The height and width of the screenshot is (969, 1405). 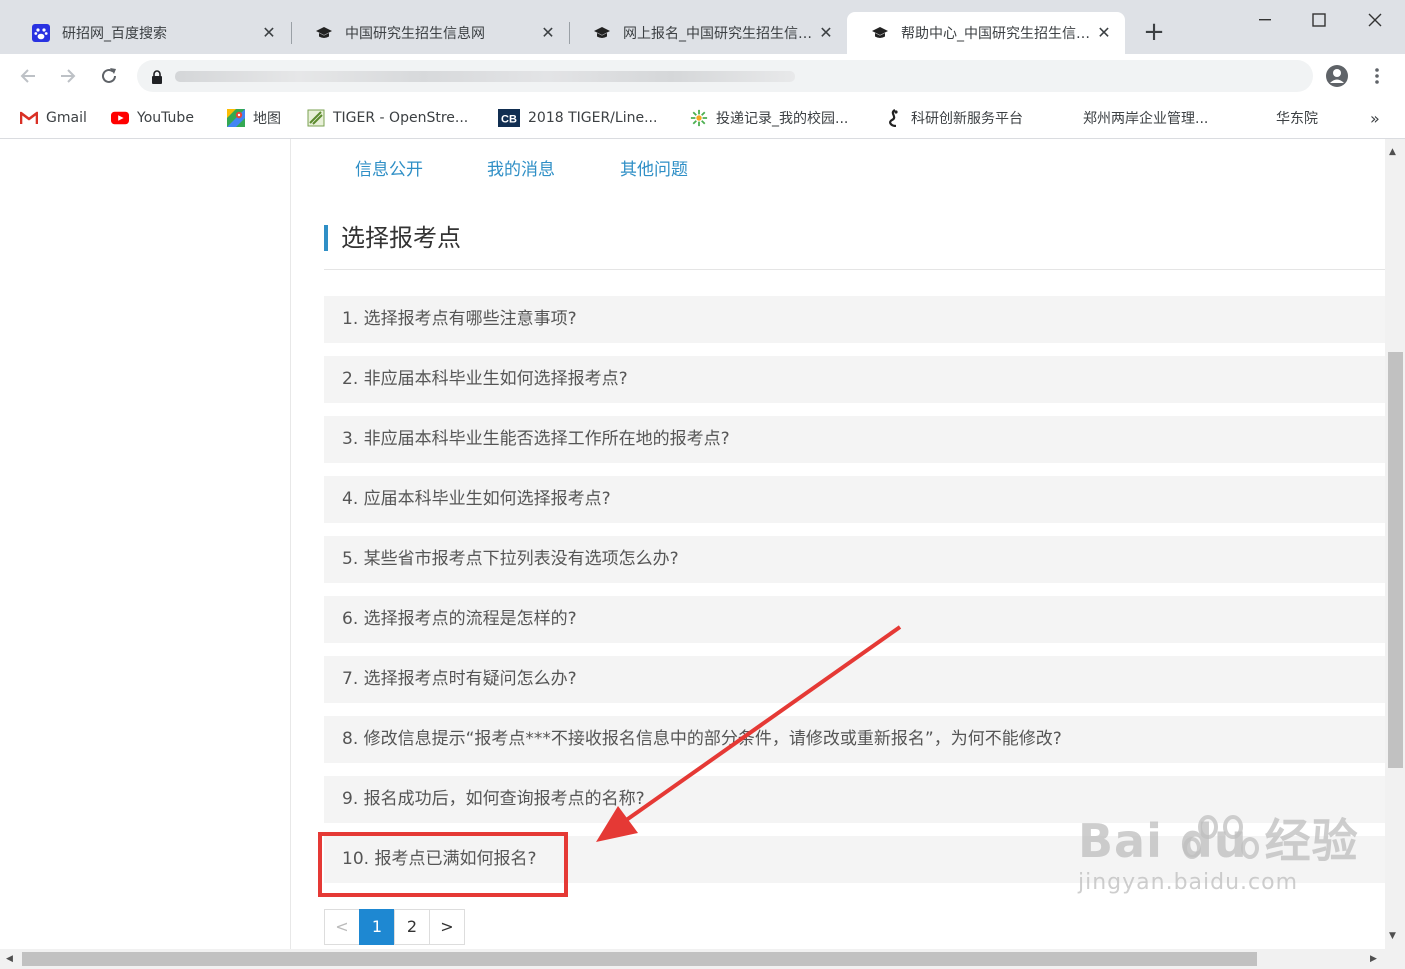 I want to click on watermark-sub: jingyan.baidu.com, so click(x=1188, y=882).